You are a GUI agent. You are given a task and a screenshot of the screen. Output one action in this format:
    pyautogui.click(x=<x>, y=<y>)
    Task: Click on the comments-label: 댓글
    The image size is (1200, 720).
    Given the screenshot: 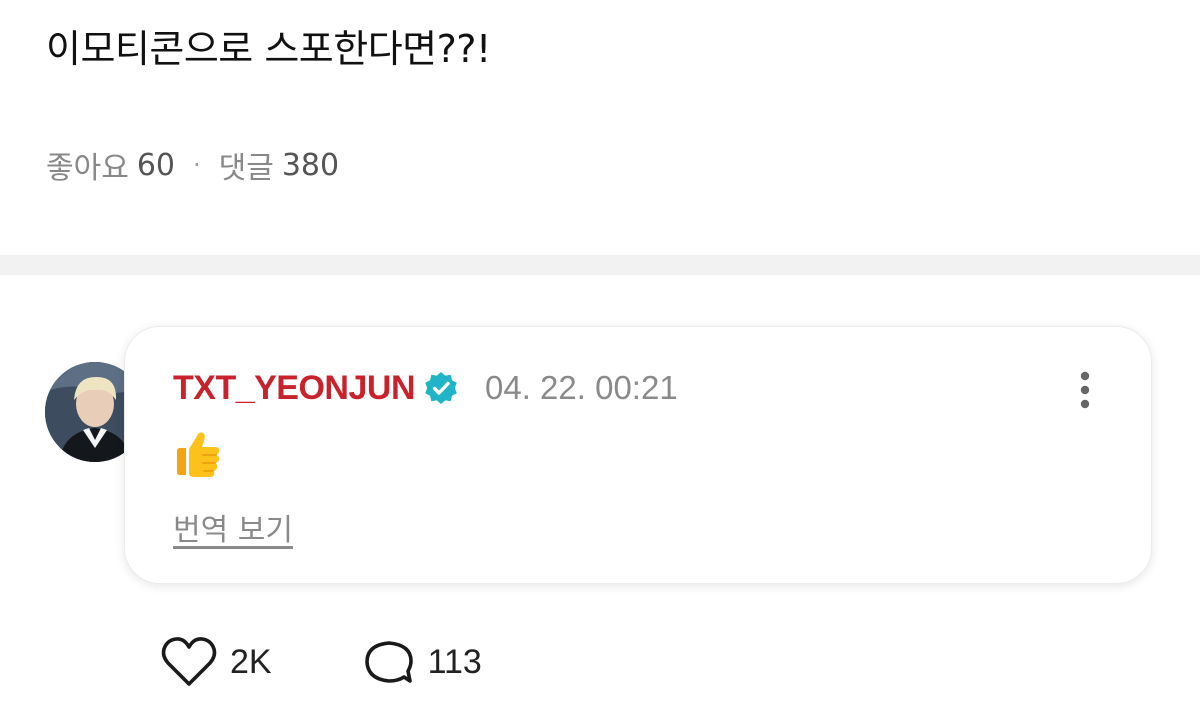 What is the action you would take?
    pyautogui.click(x=246, y=168)
    